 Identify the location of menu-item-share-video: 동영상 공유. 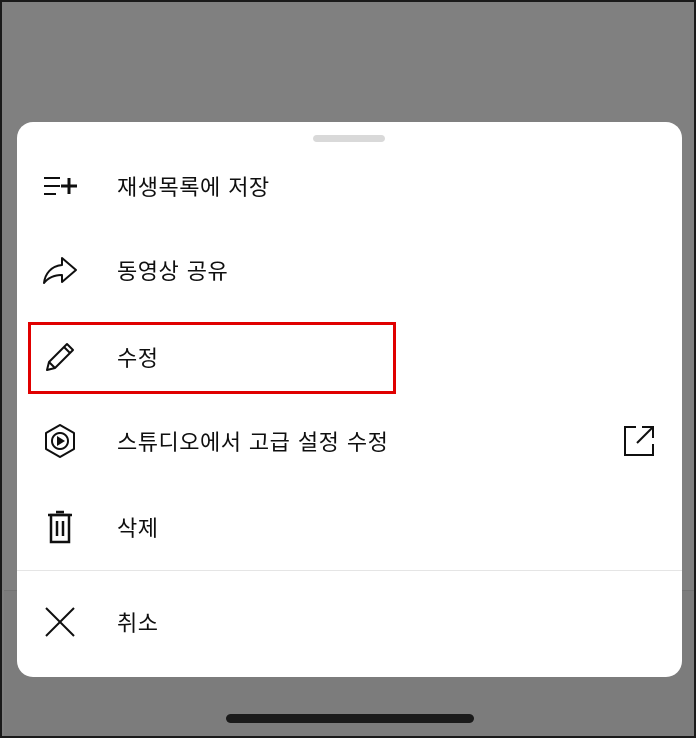
(349, 270).